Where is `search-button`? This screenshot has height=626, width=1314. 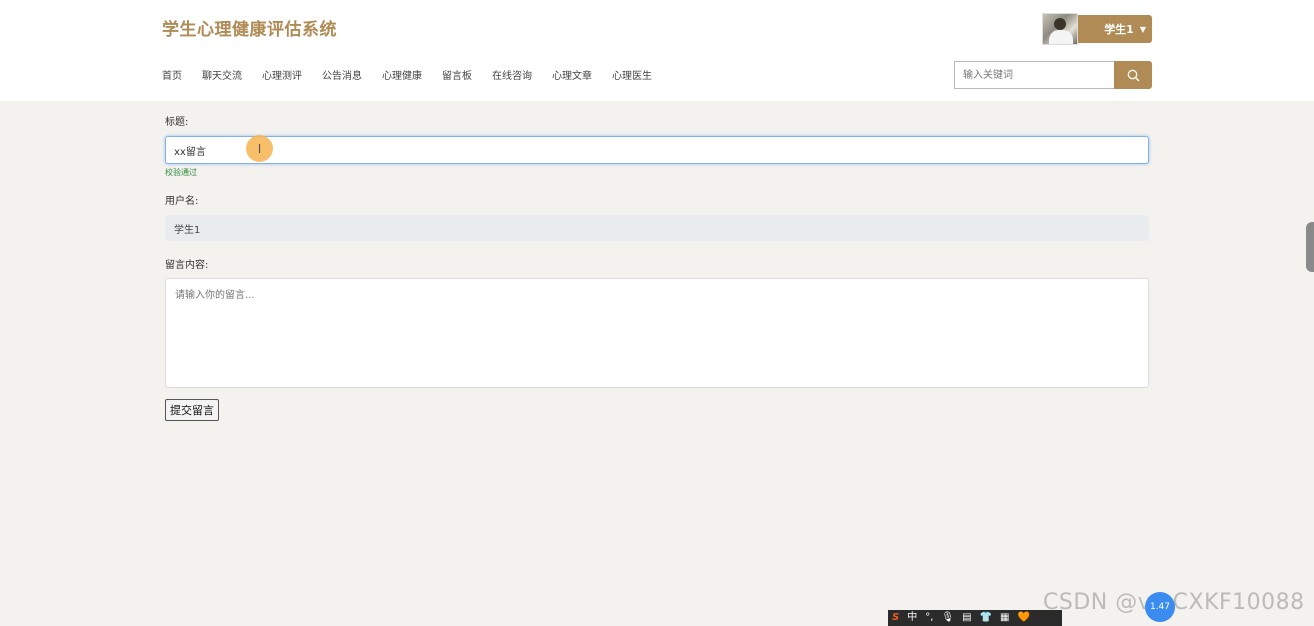
search-button is located at coordinates (1133, 75).